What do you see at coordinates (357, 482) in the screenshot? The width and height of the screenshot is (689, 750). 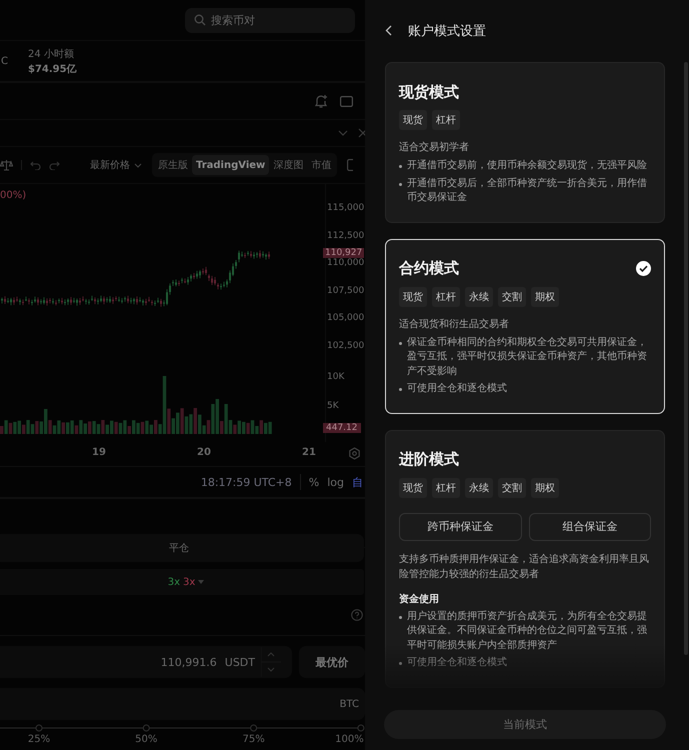 I see `auto-toggle: 自` at bounding box center [357, 482].